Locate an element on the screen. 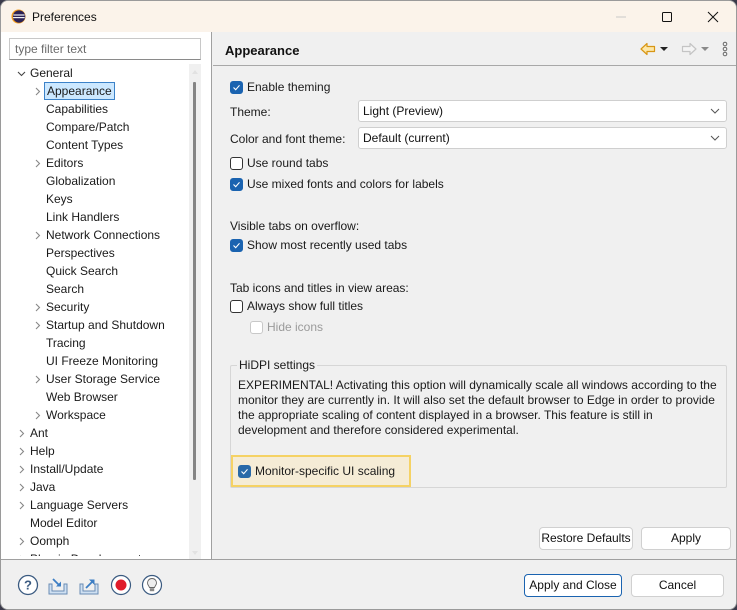  scroll-thumb is located at coordinates (194, 281).